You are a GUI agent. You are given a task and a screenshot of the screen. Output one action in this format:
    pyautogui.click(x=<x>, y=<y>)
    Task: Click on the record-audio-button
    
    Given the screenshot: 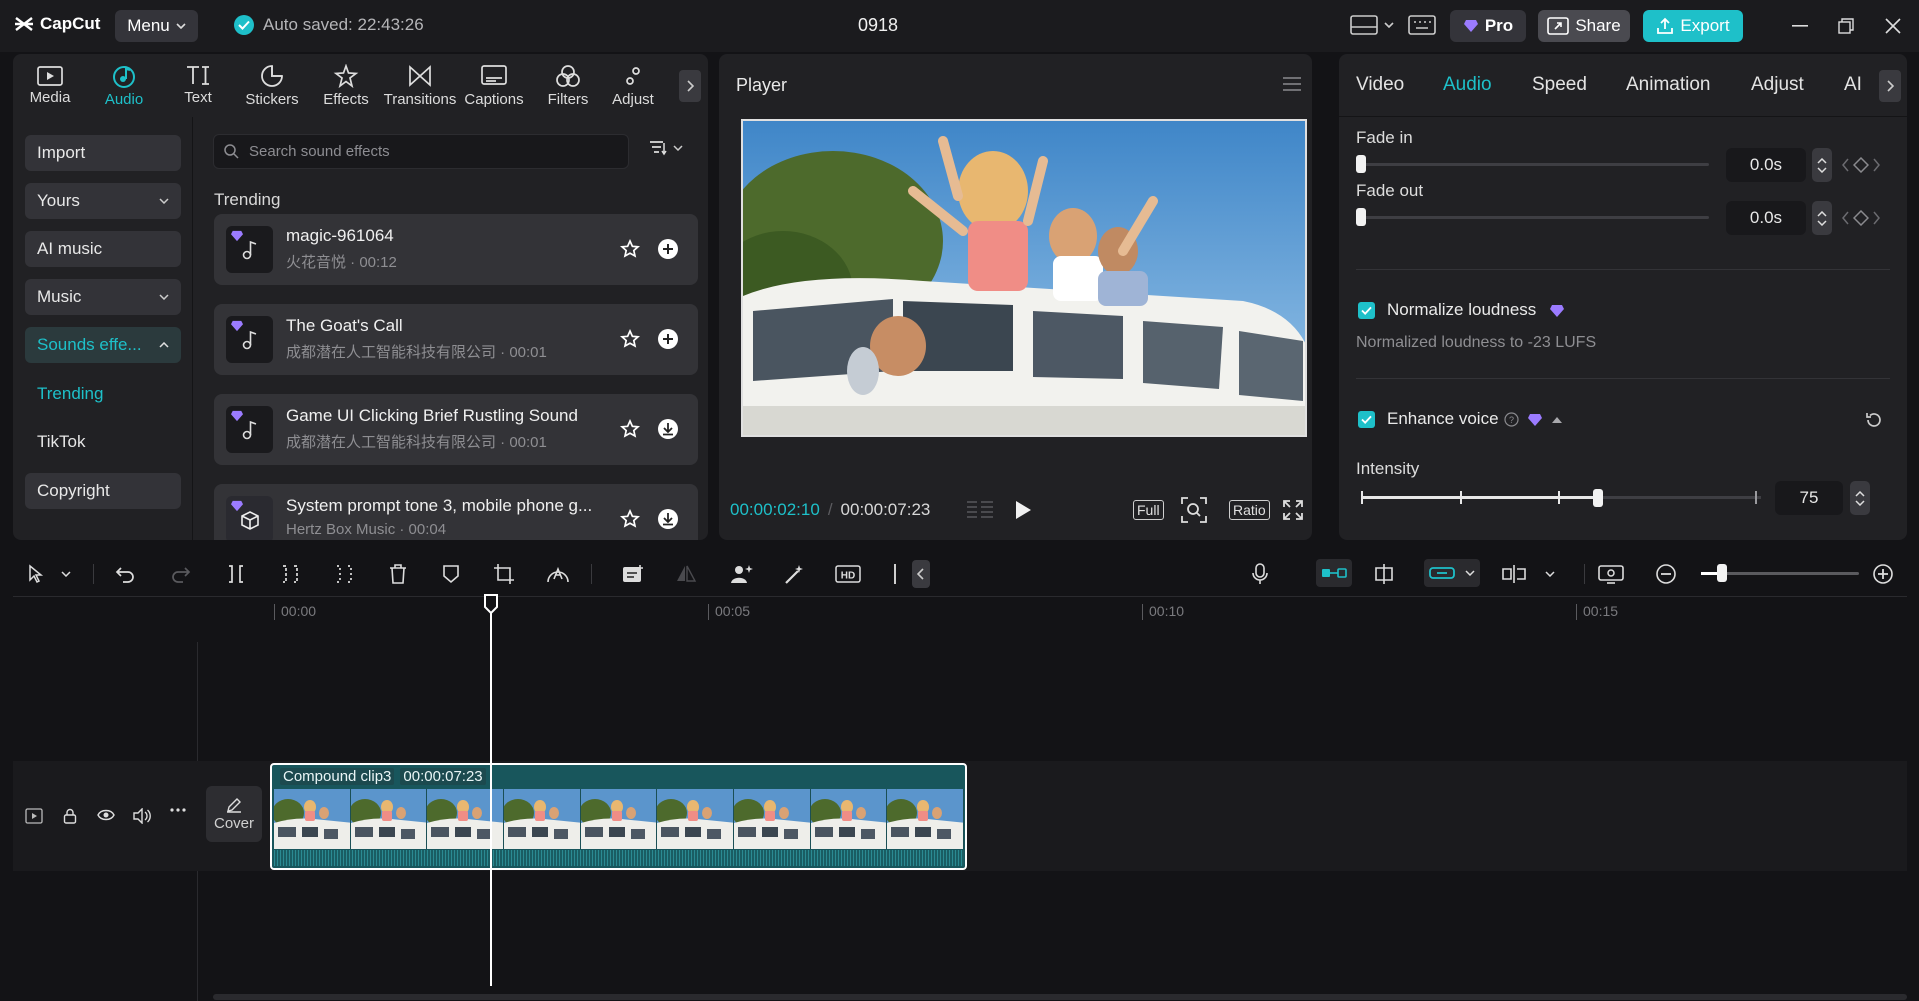 What is the action you would take?
    pyautogui.click(x=1260, y=574)
    